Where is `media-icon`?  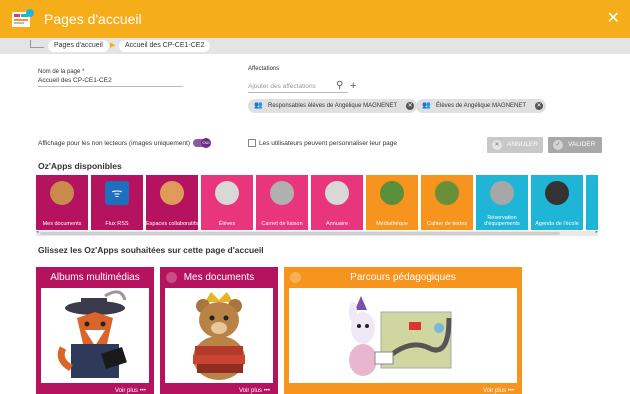 media-icon is located at coordinates (392, 193).